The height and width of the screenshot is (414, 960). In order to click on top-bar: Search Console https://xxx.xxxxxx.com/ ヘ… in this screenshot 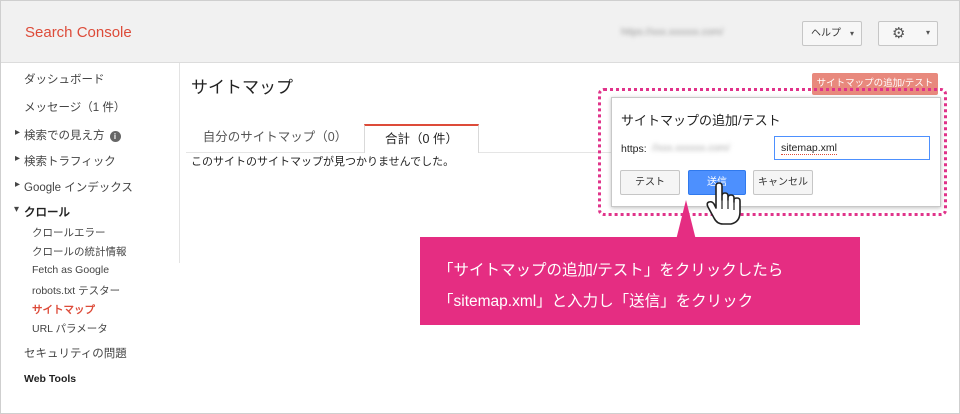, I will do `click(480, 32)`.